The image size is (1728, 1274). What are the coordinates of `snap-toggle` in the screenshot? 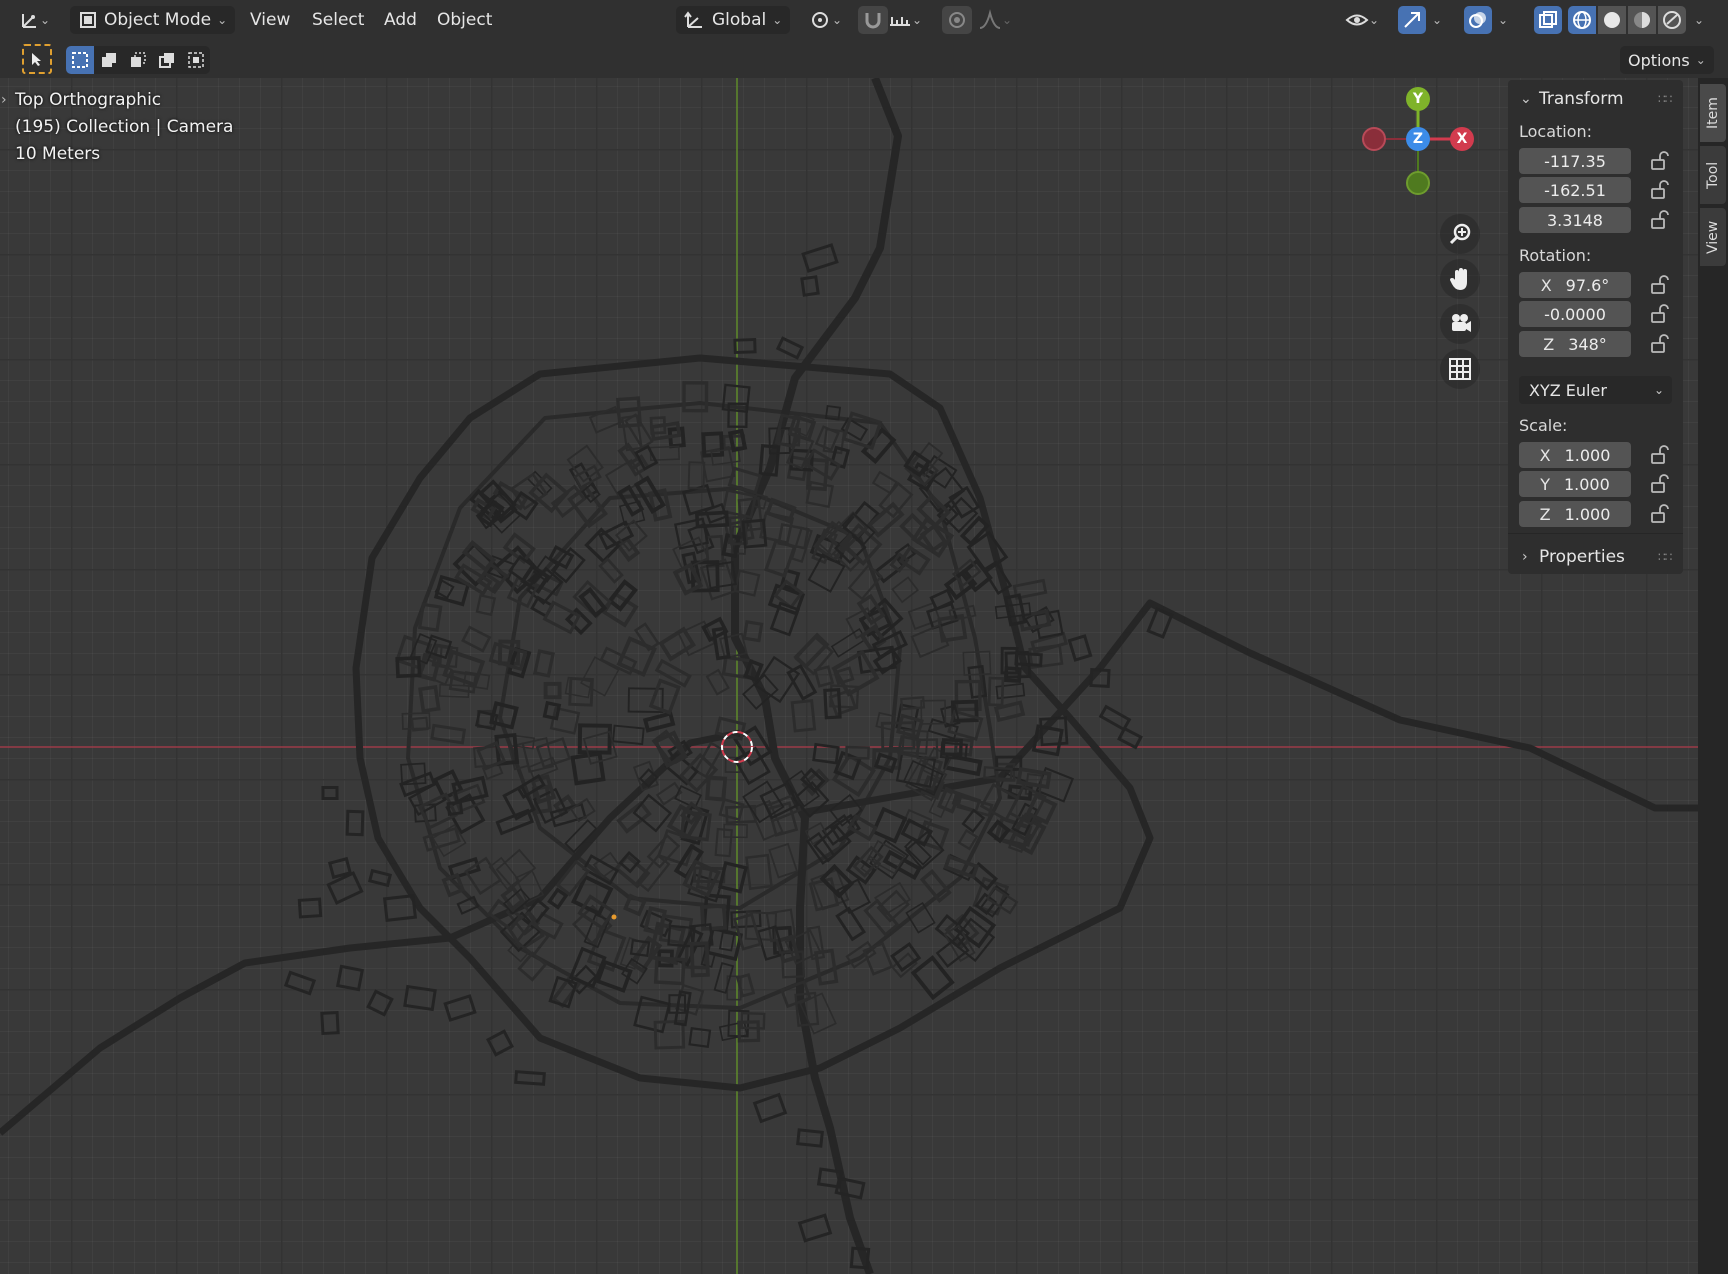 It's located at (873, 20).